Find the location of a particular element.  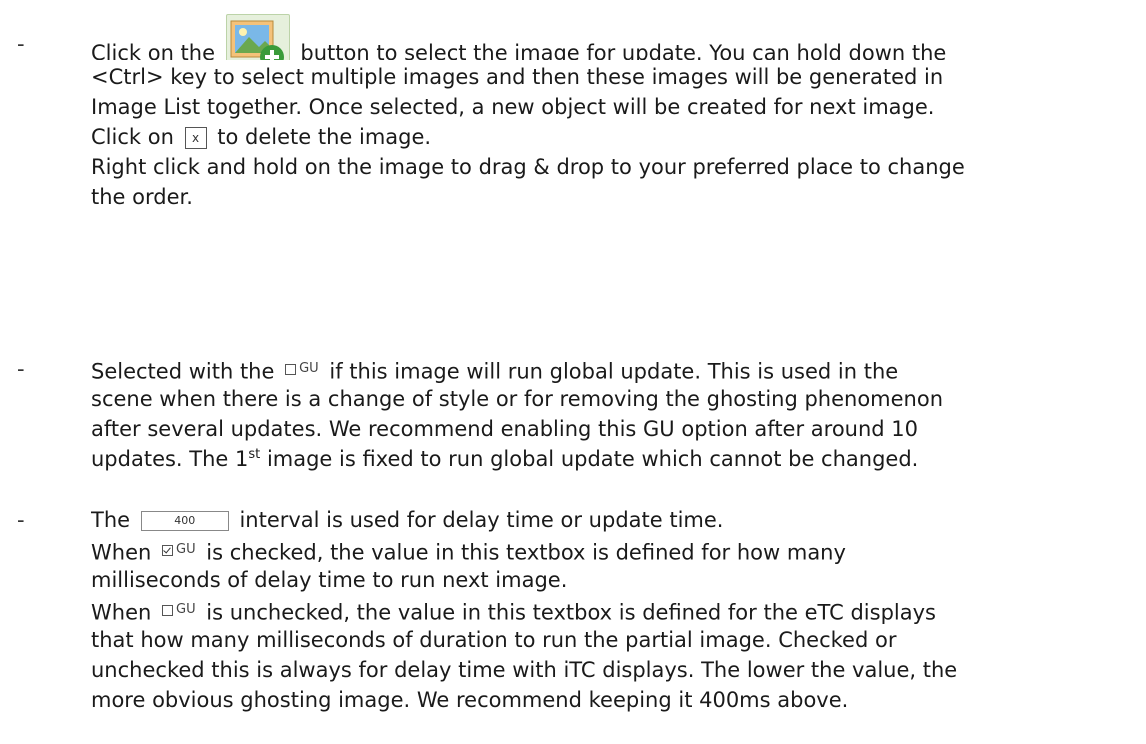

interval-textbox: 400 is located at coordinates (184, 521).